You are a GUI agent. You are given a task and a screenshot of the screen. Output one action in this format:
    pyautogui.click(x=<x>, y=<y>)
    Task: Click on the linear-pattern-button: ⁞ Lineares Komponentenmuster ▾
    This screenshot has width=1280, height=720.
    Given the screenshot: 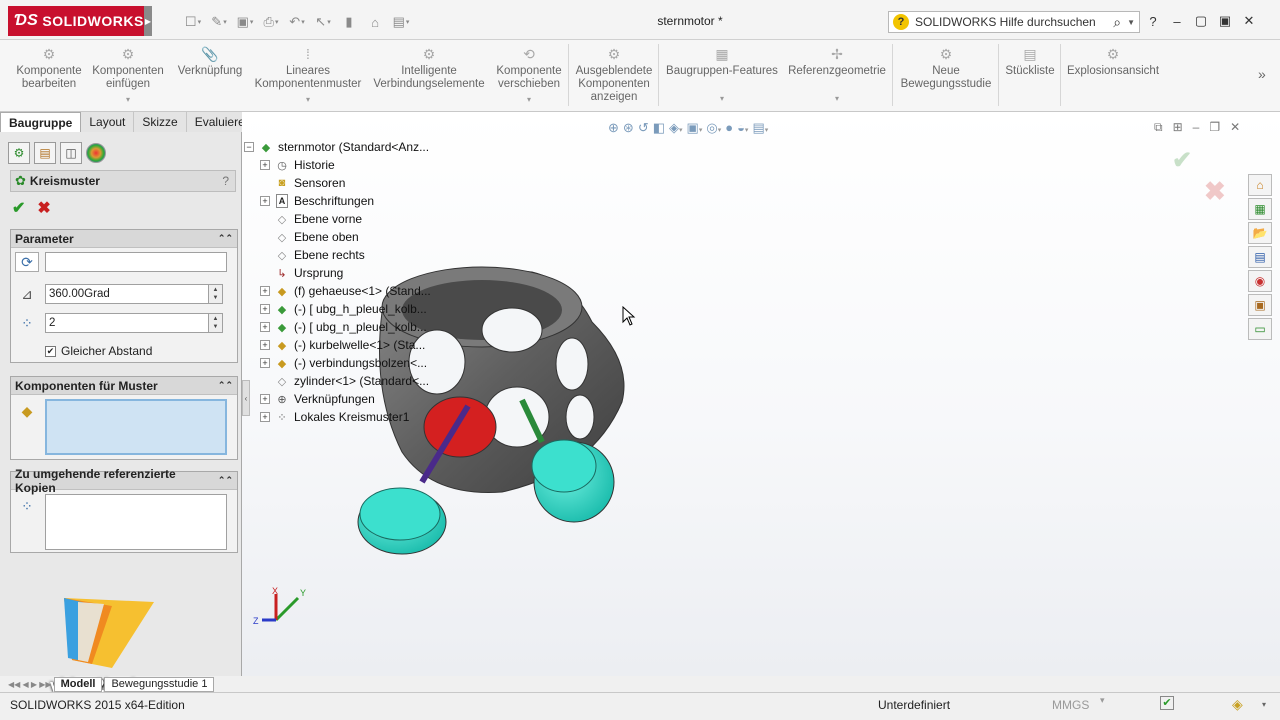 What is the action you would take?
    pyautogui.click(x=308, y=76)
    